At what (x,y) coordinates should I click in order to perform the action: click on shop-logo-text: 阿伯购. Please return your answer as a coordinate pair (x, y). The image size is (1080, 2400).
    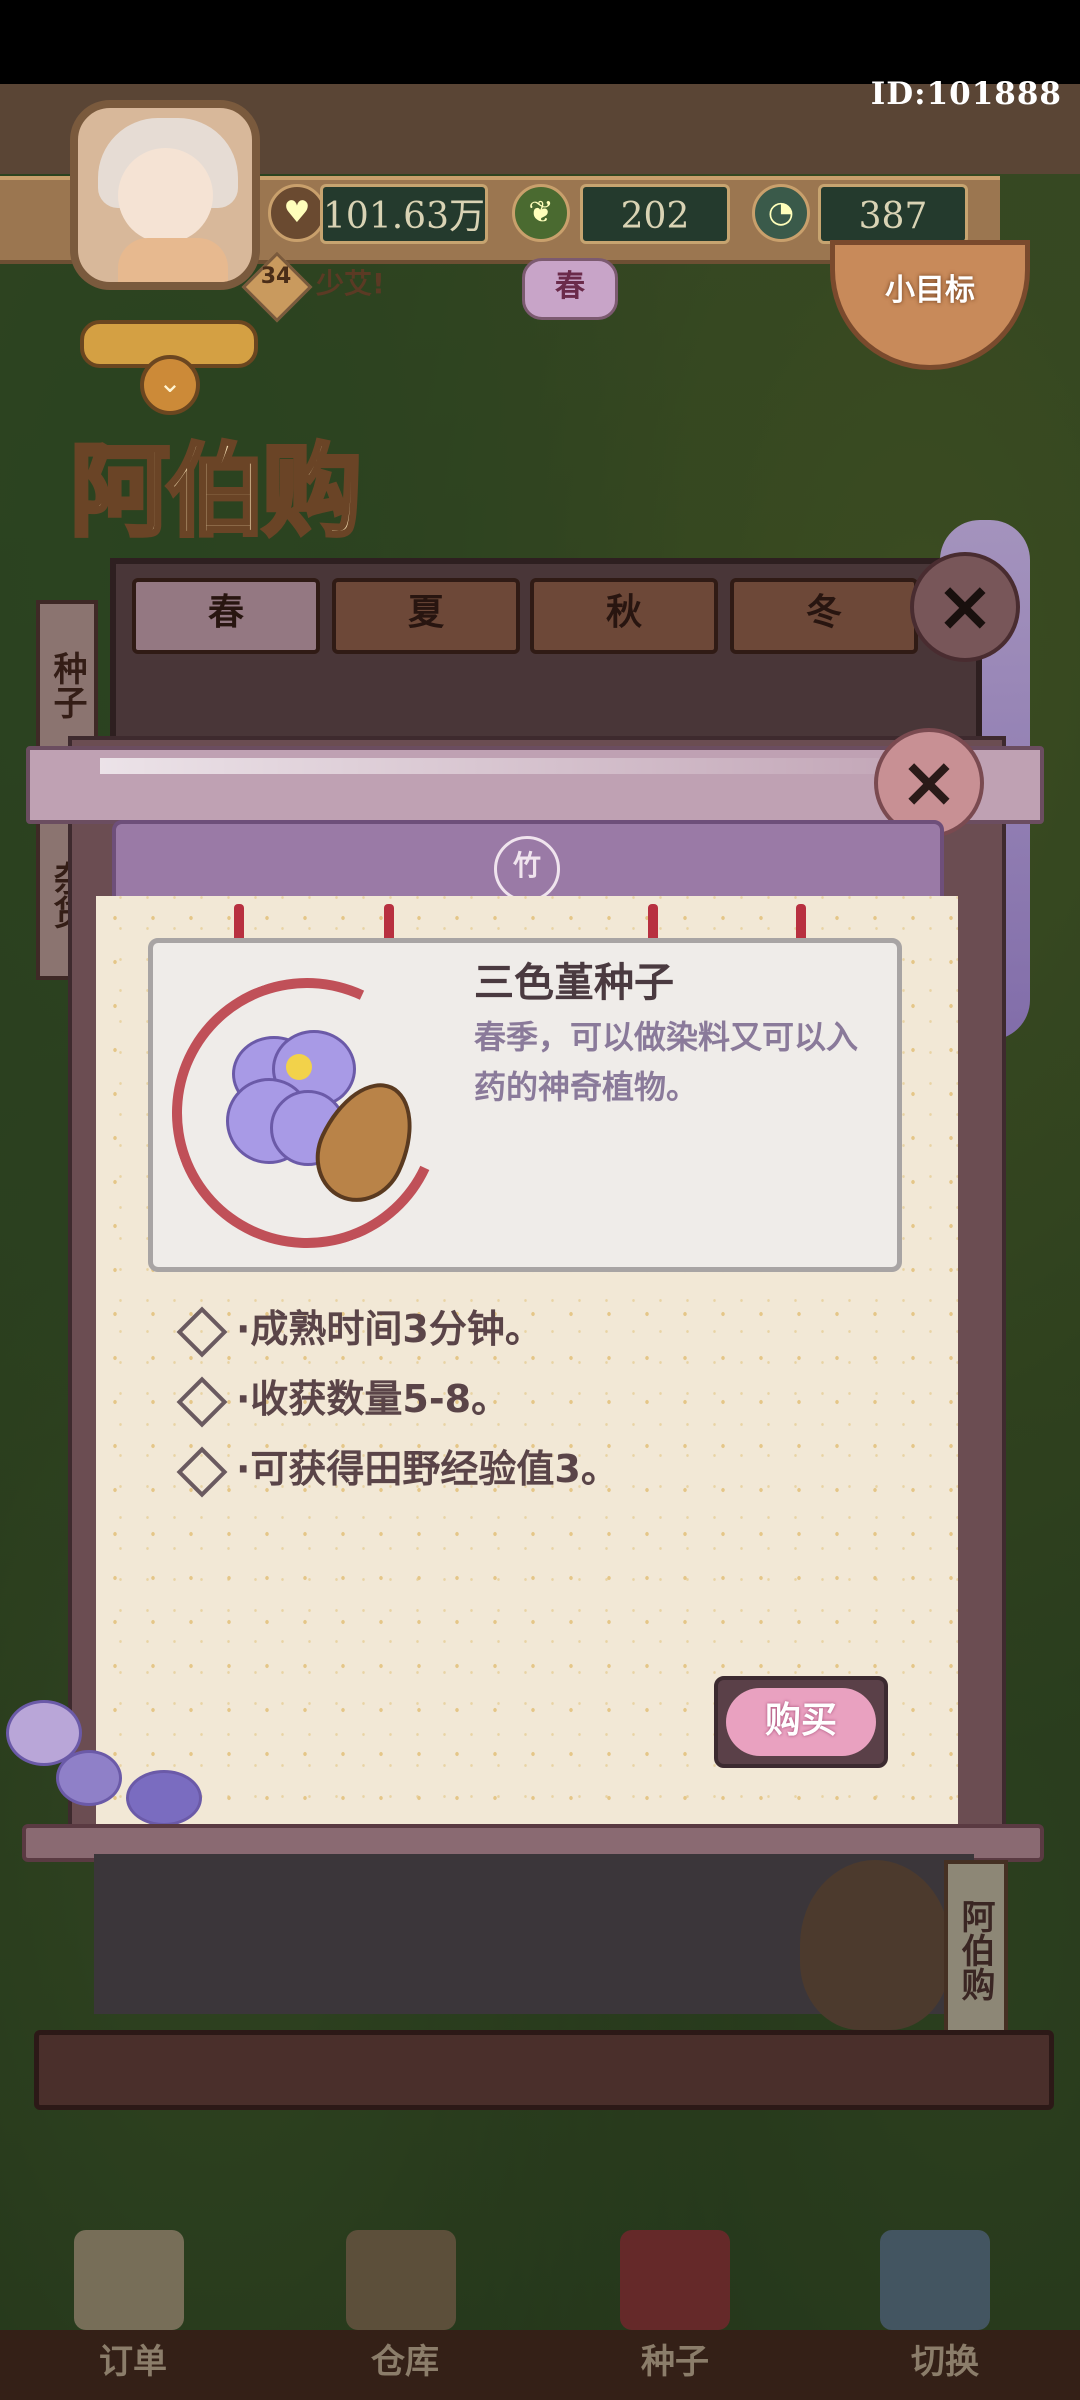
    Looking at the image, I should click on (216, 491).